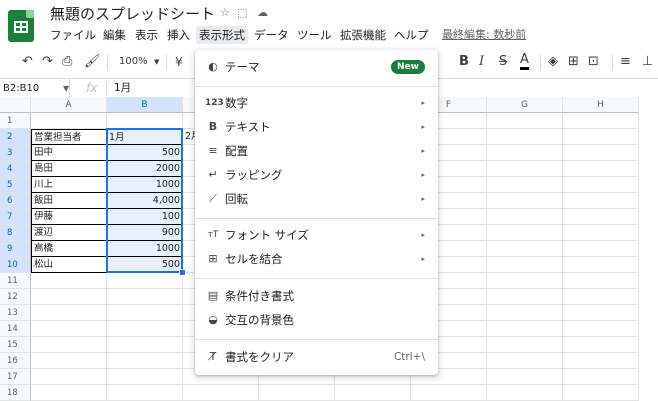  I want to click on menu-item-theme: ◐ テーマ New, so click(316, 67).